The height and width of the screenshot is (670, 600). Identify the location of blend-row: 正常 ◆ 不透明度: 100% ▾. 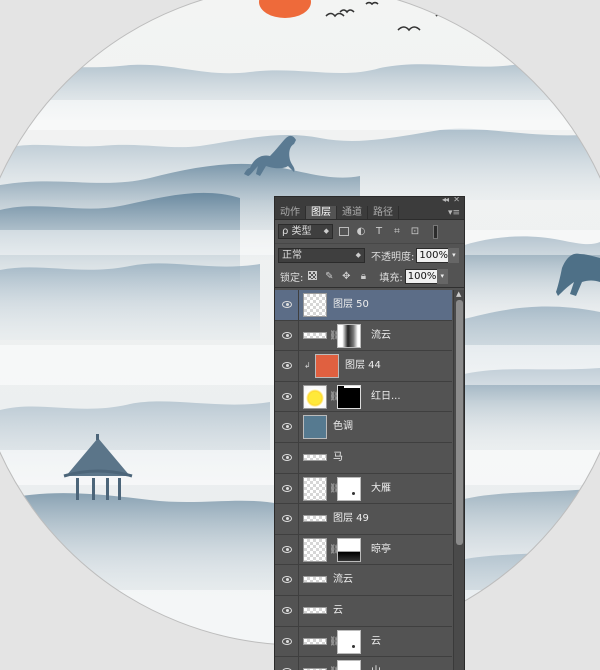
(369, 255).